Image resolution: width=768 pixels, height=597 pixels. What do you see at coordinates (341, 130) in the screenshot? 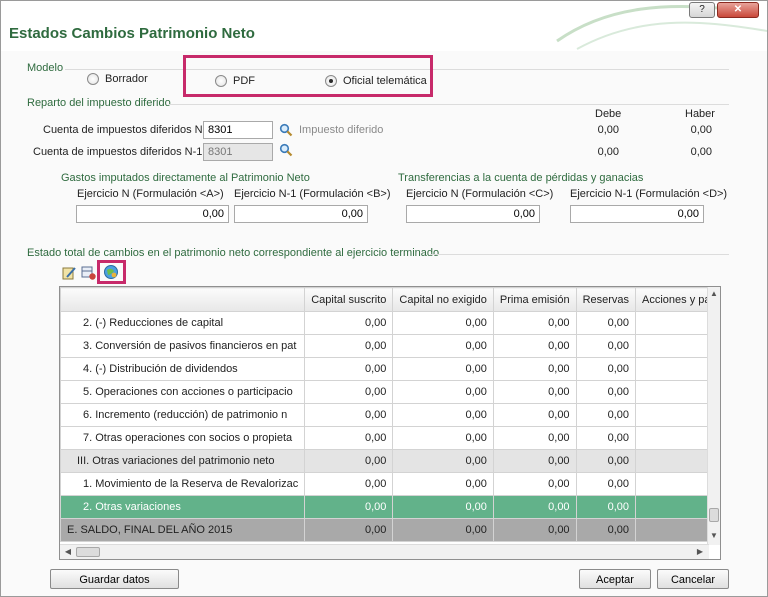
I see `impuesto-diferido-hint: Impuesto diferido` at bounding box center [341, 130].